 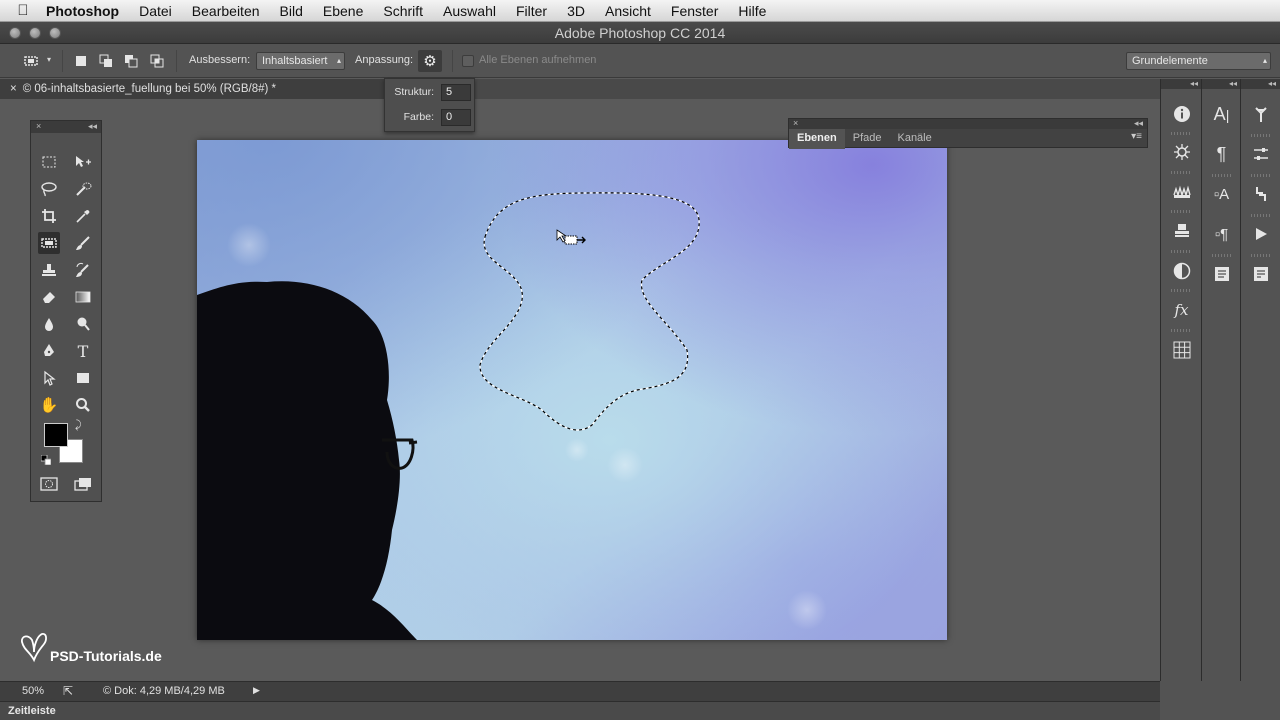 I want to click on path-selection-tool-icon, so click(x=49, y=378).